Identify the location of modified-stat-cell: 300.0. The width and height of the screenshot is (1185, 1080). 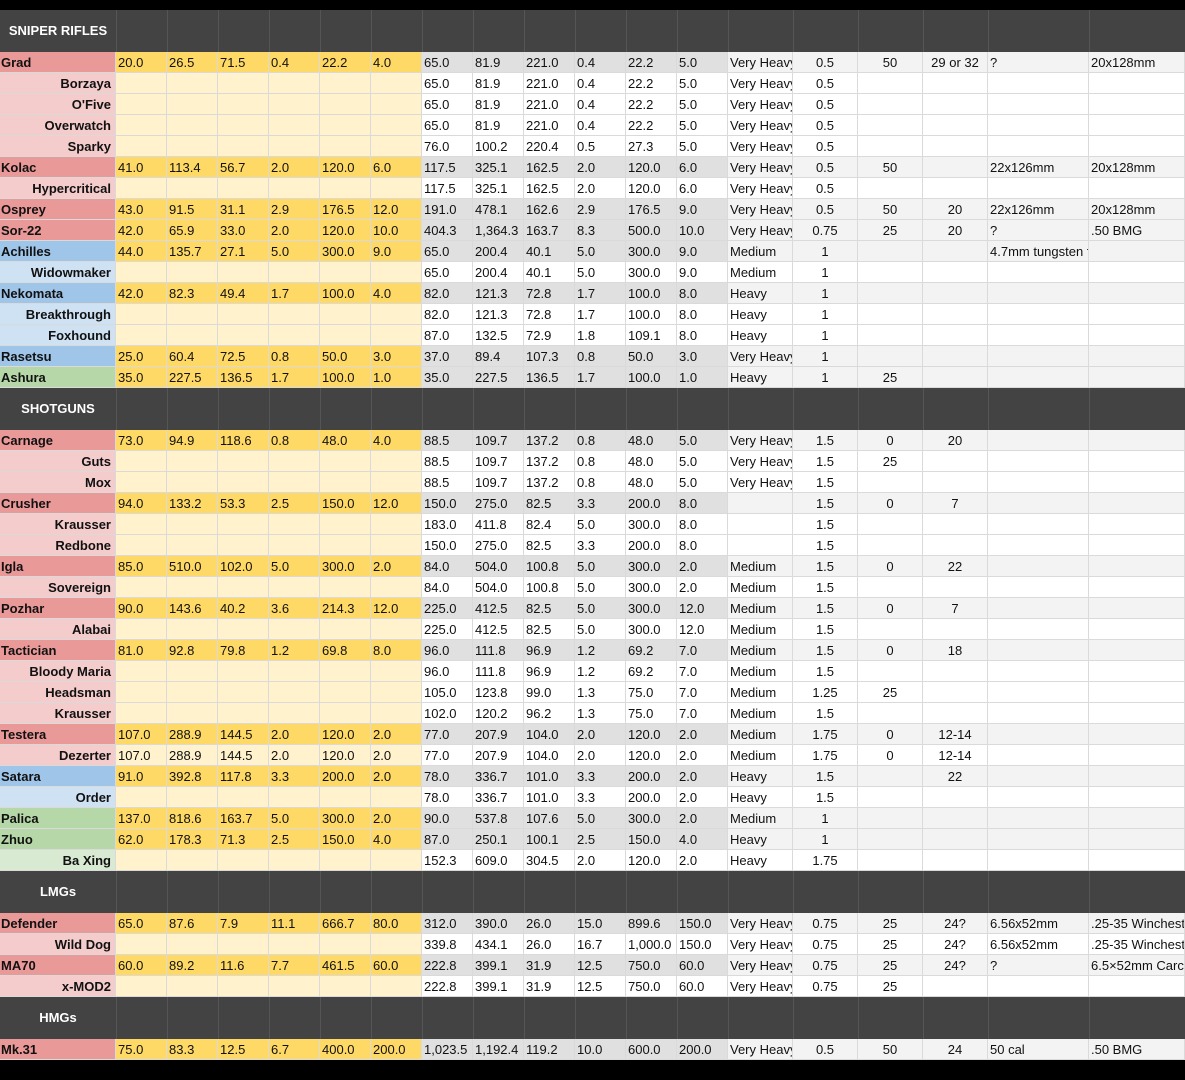
(651, 608).